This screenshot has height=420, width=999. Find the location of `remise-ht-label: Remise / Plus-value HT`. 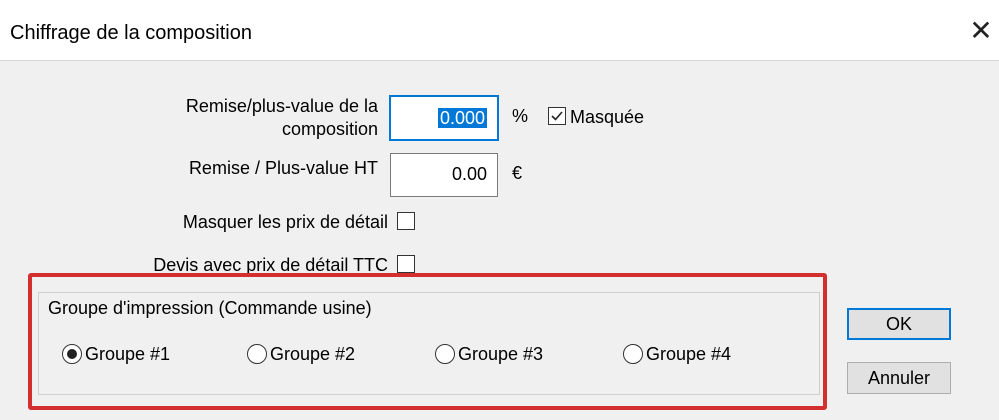

remise-ht-label: Remise / Plus-value HT is located at coordinates (283, 168).